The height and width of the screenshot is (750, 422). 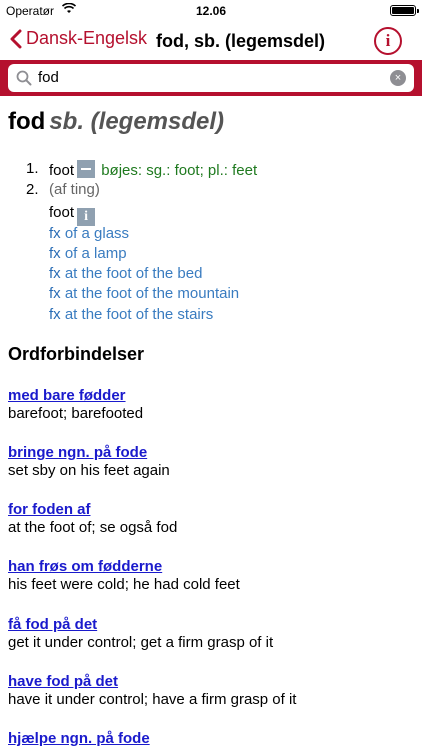 I want to click on info-icon: i, so click(x=86, y=217).